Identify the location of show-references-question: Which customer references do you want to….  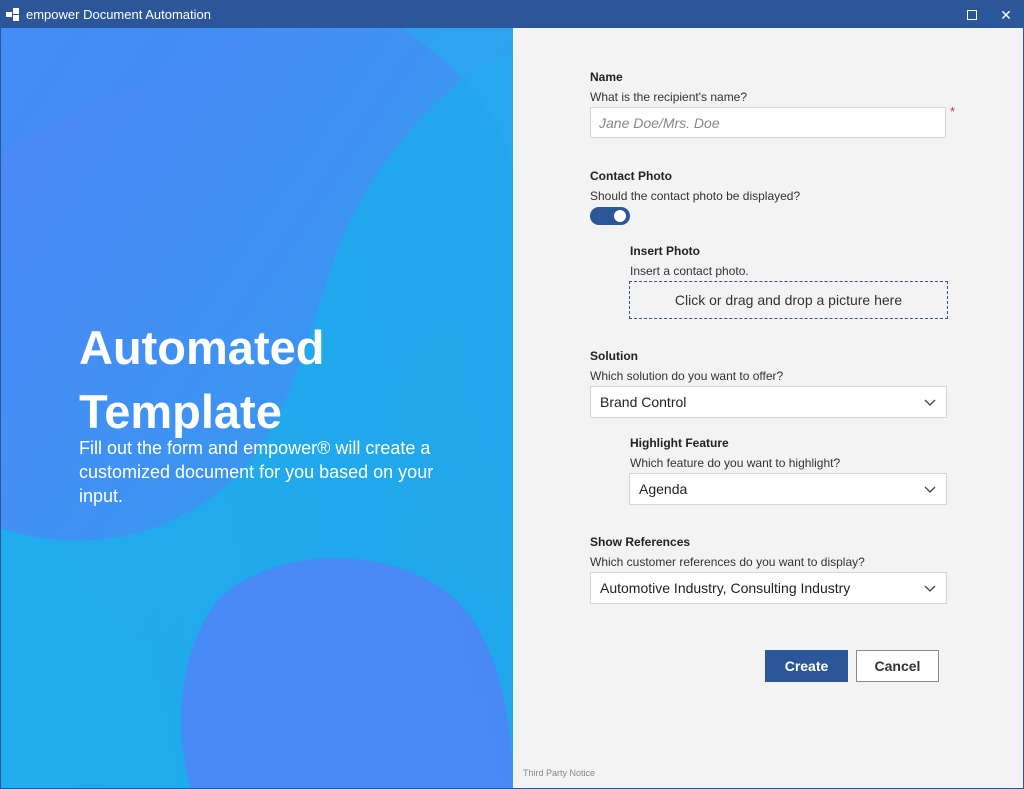
(727, 562).